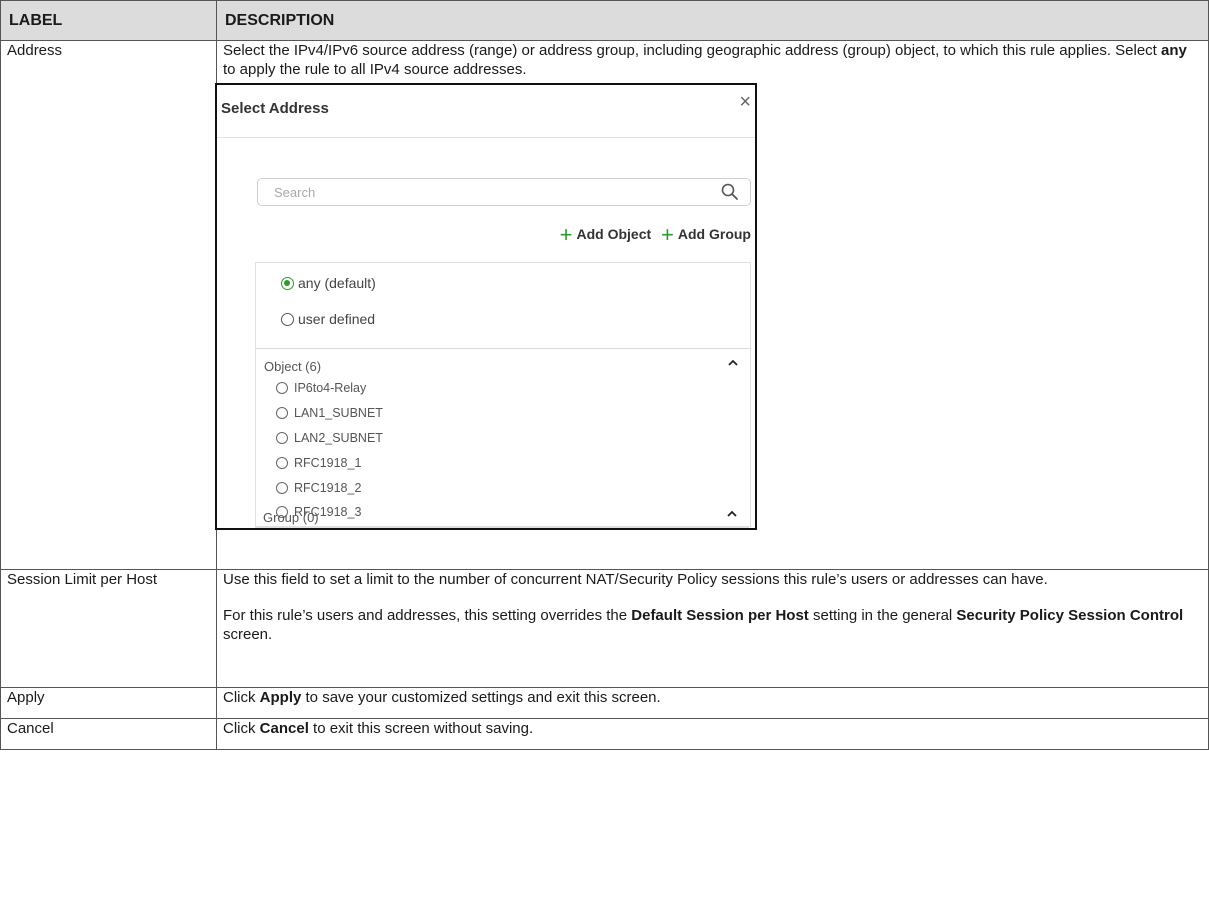 This screenshot has width=1209, height=917. Describe the element at coordinates (503, 366) in the screenshot. I see `object-section-header: Object (6)` at that location.